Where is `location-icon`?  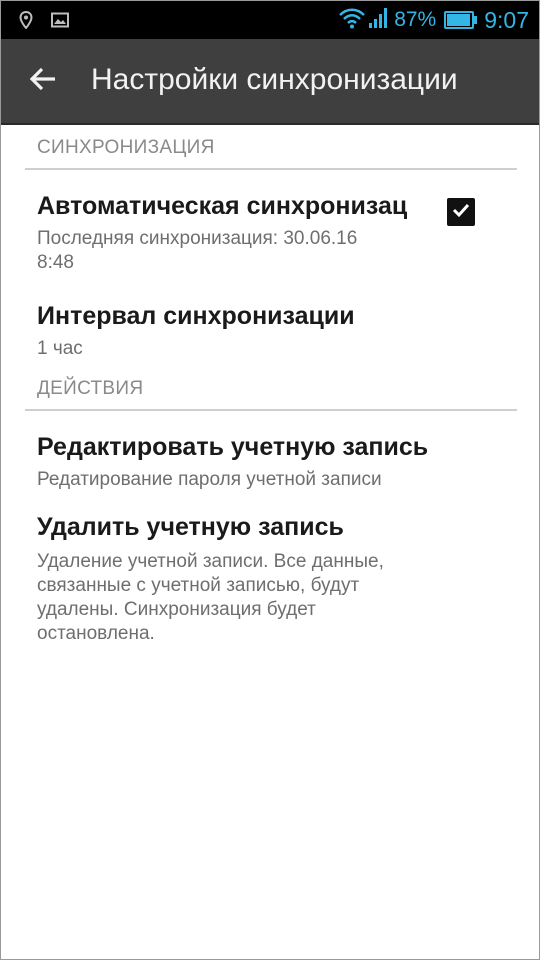 location-icon is located at coordinates (26, 22).